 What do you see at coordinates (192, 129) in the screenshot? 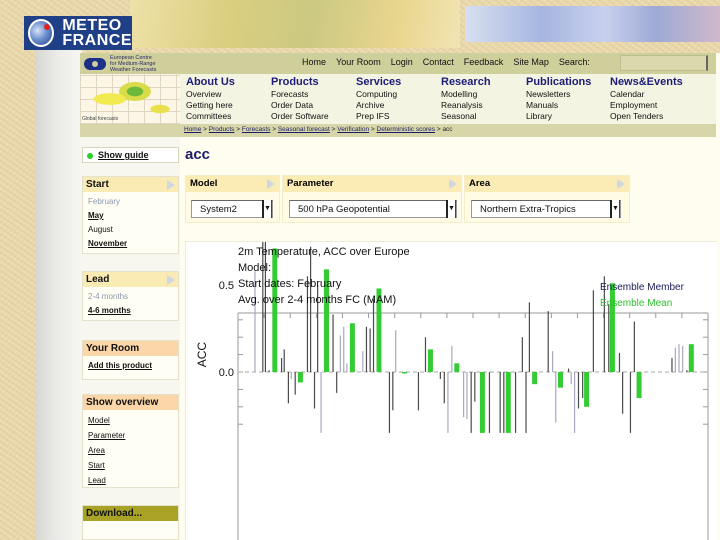
I see `breadcrumb-link: Home` at bounding box center [192, 129].